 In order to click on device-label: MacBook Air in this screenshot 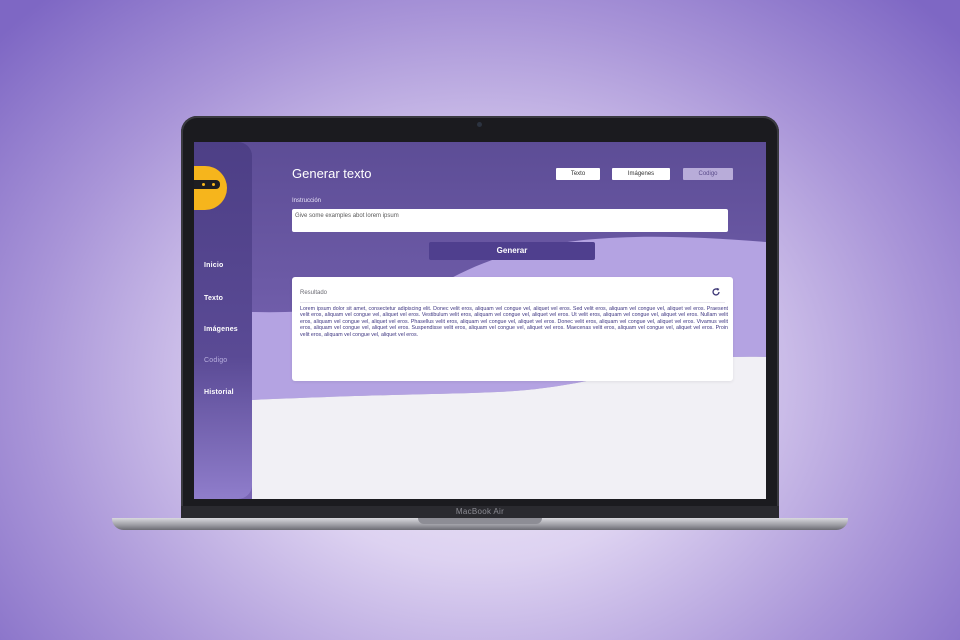, I will do `click(480, 511)`.